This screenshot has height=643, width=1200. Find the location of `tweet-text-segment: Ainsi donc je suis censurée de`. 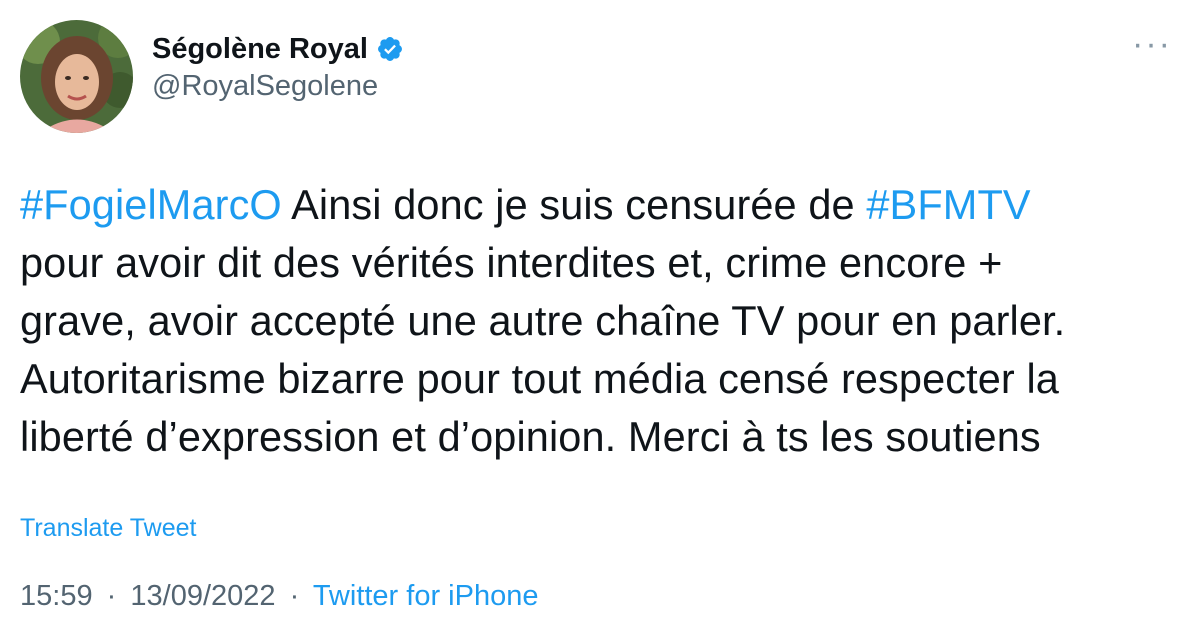

tweet-text-segment: Ainsi donc je suis censurée de is located at coordinates (574, 204).